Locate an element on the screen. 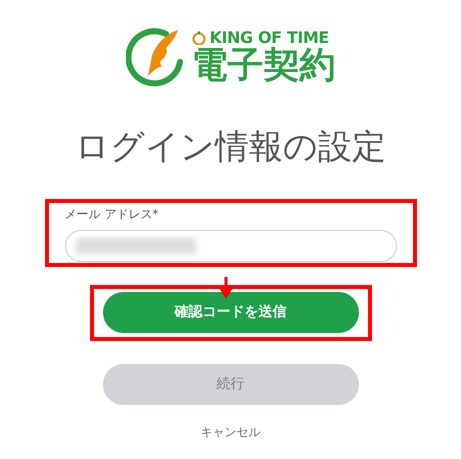 This screenshot has height=459, width=461. email-input-field is located at coordinates (230, 246).